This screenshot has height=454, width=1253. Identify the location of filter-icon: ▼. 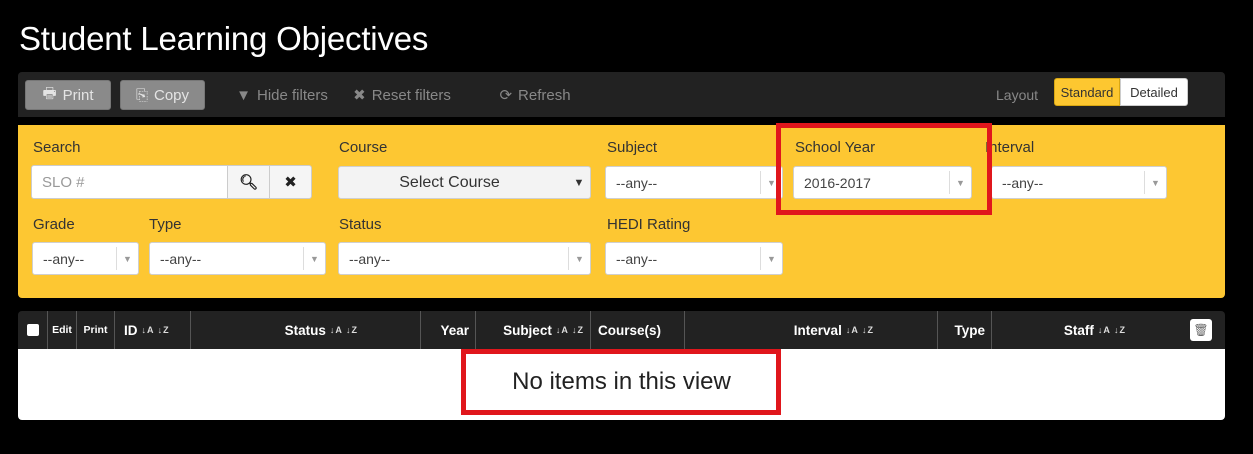
(243, 95).